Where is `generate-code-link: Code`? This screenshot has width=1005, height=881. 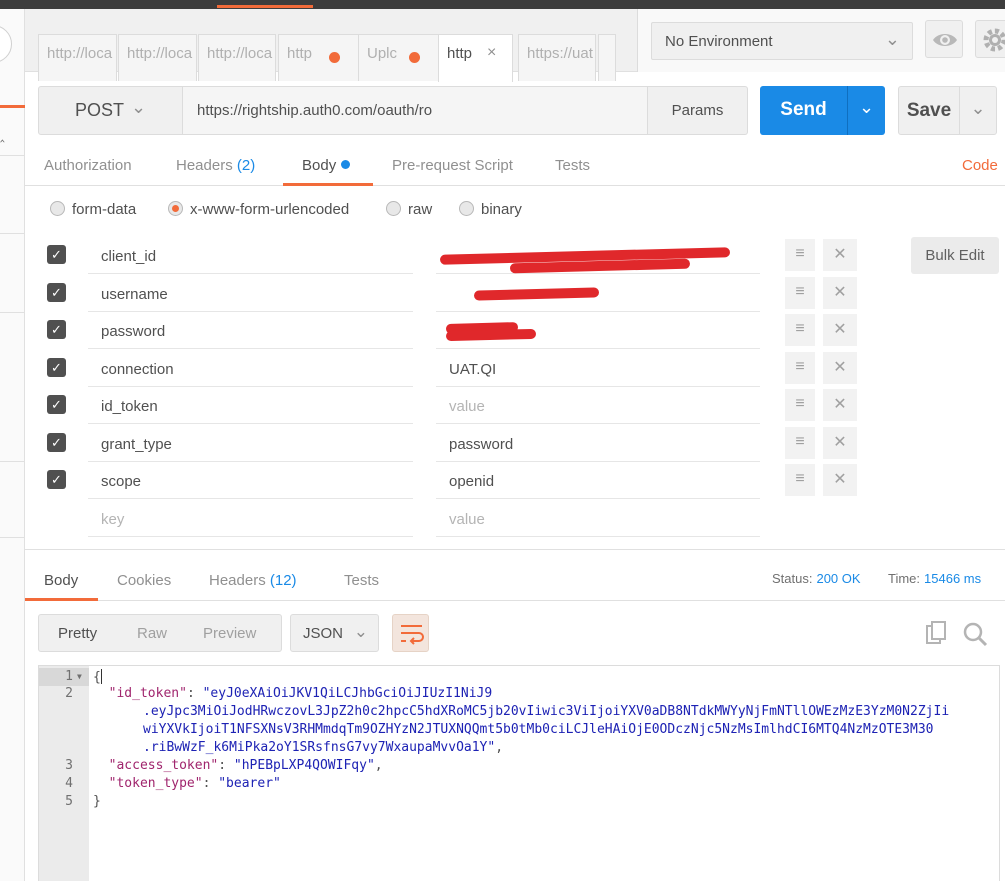
generate-code-link: Code is located at coordinates (980, 165).